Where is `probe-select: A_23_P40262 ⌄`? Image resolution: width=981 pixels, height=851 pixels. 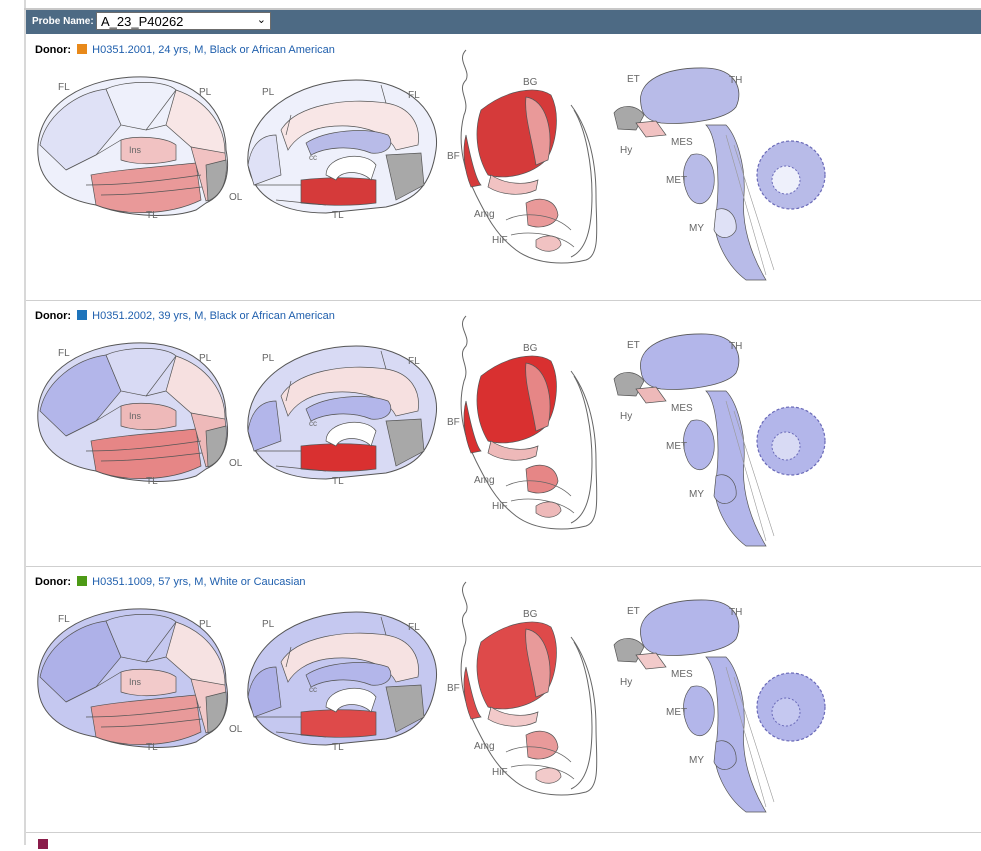
probe-select: A_23_P40262 ⌄ is located at coordinates (183, 21).